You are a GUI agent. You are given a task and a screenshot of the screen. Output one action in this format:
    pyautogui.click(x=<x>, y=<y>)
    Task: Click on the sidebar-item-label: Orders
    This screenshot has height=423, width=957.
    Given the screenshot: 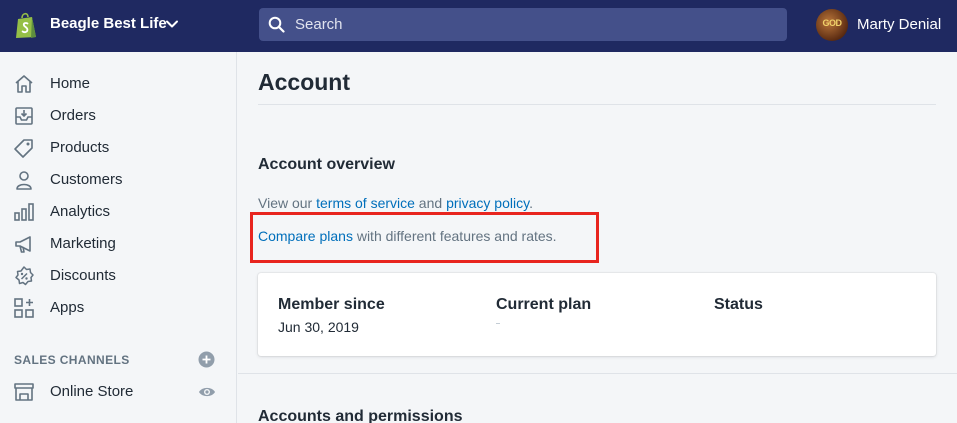 What is the action you would take?
    pyautogui.click(x=73, y=115)
    